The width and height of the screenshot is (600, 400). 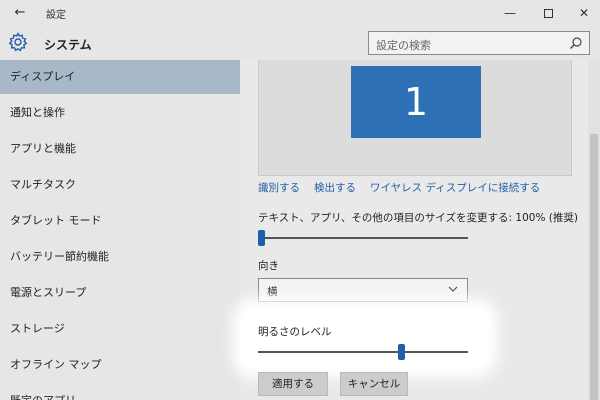 What do you see at coordinates (20, 13) in the screenshot?
I see `back-arrow-icon: ←` at bounding box center [20, 13].